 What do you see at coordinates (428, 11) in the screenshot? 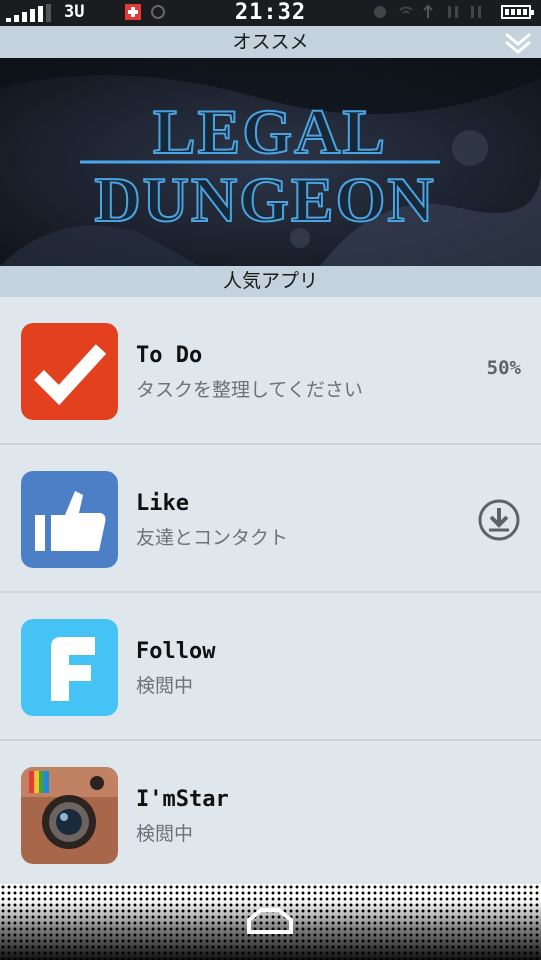
I see `network-icon` at bounding box center [428, 11].